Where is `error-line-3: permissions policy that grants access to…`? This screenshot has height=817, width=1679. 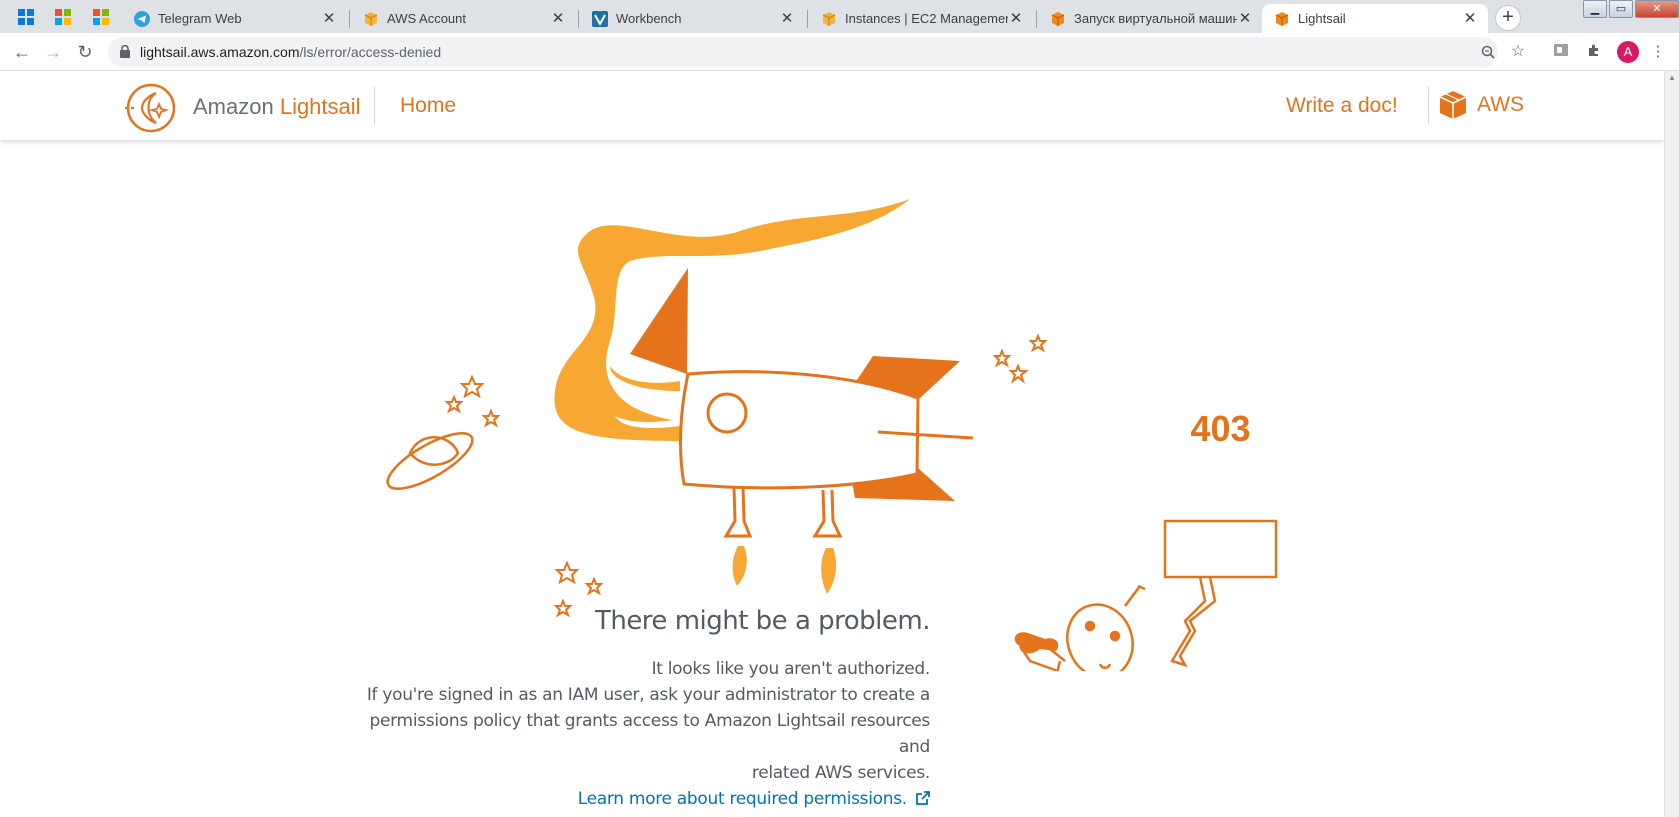
error-line-3: permissions policy that grants access to… is located at coordinates (650, 734).